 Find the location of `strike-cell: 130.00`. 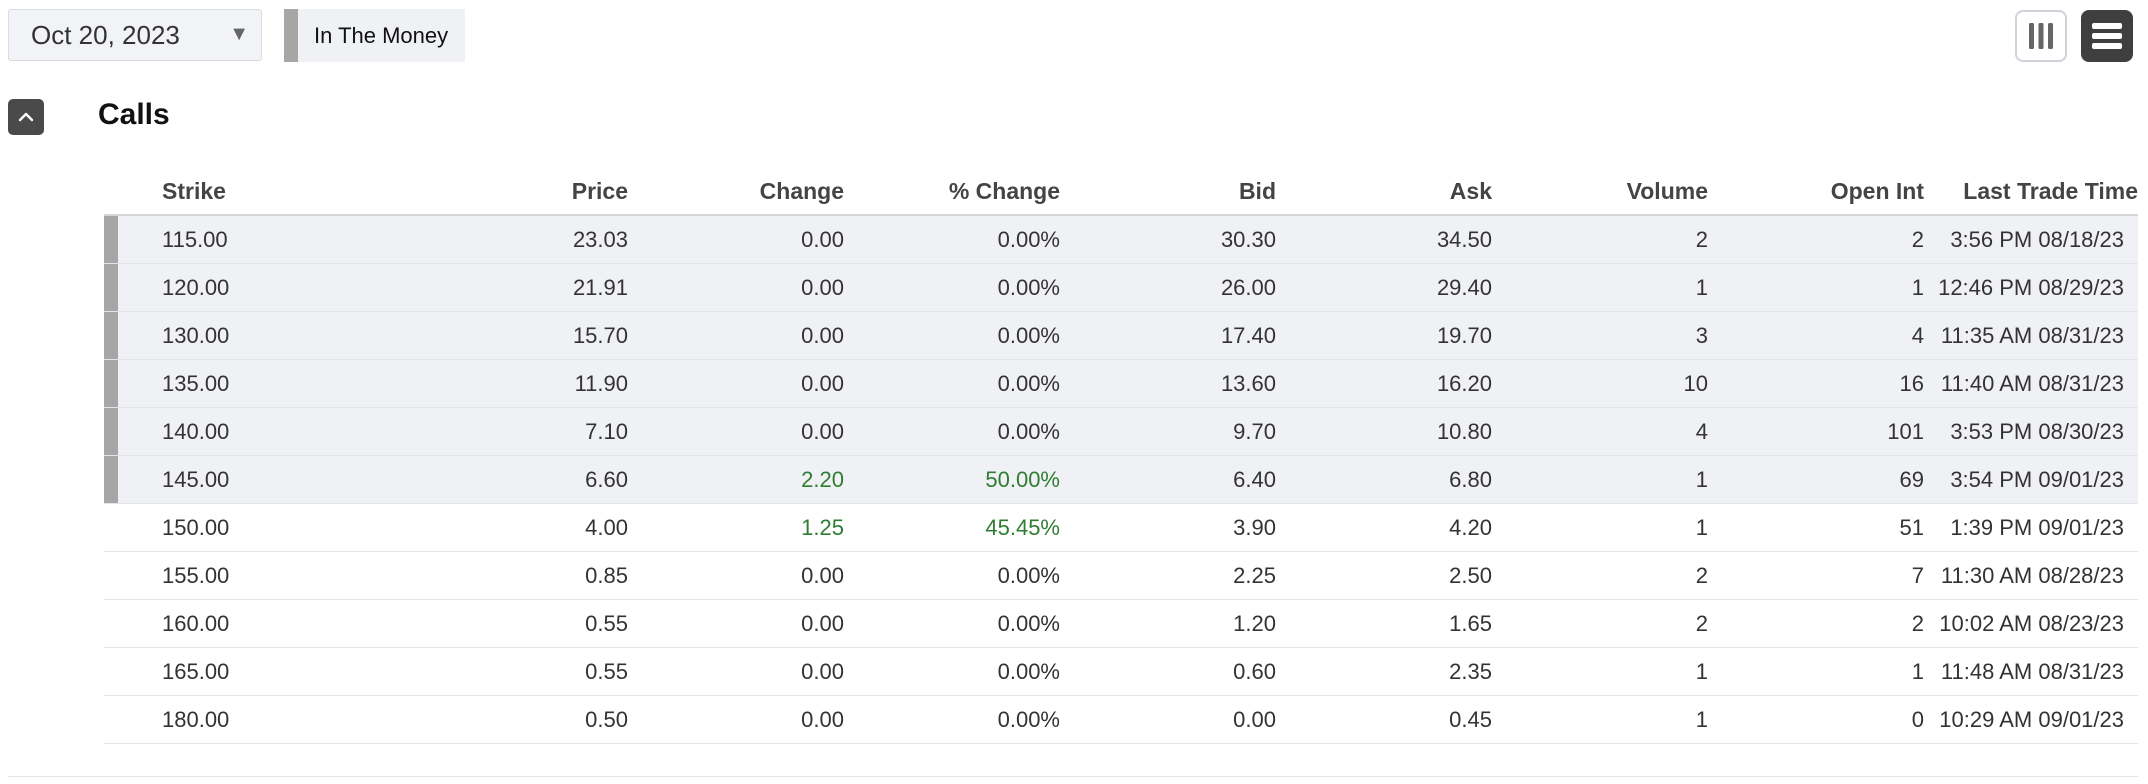

strike-cell: 130.00 is located at coordinates (196, 335).